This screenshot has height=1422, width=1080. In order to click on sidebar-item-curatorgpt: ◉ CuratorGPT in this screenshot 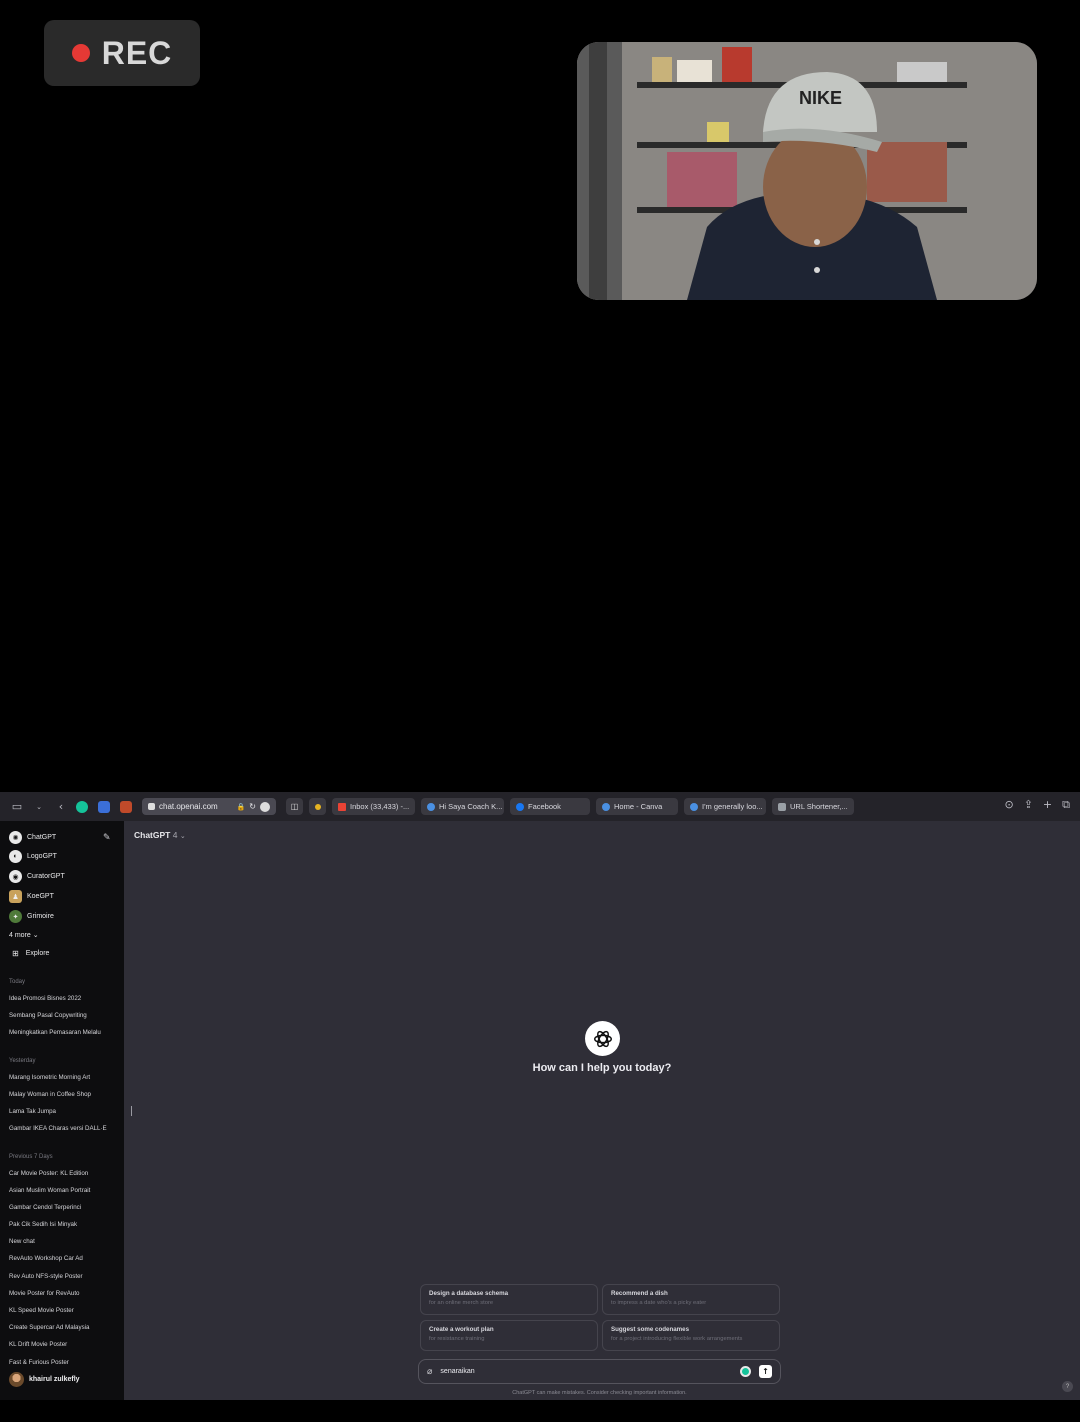, I will do `click(37, 876)`.